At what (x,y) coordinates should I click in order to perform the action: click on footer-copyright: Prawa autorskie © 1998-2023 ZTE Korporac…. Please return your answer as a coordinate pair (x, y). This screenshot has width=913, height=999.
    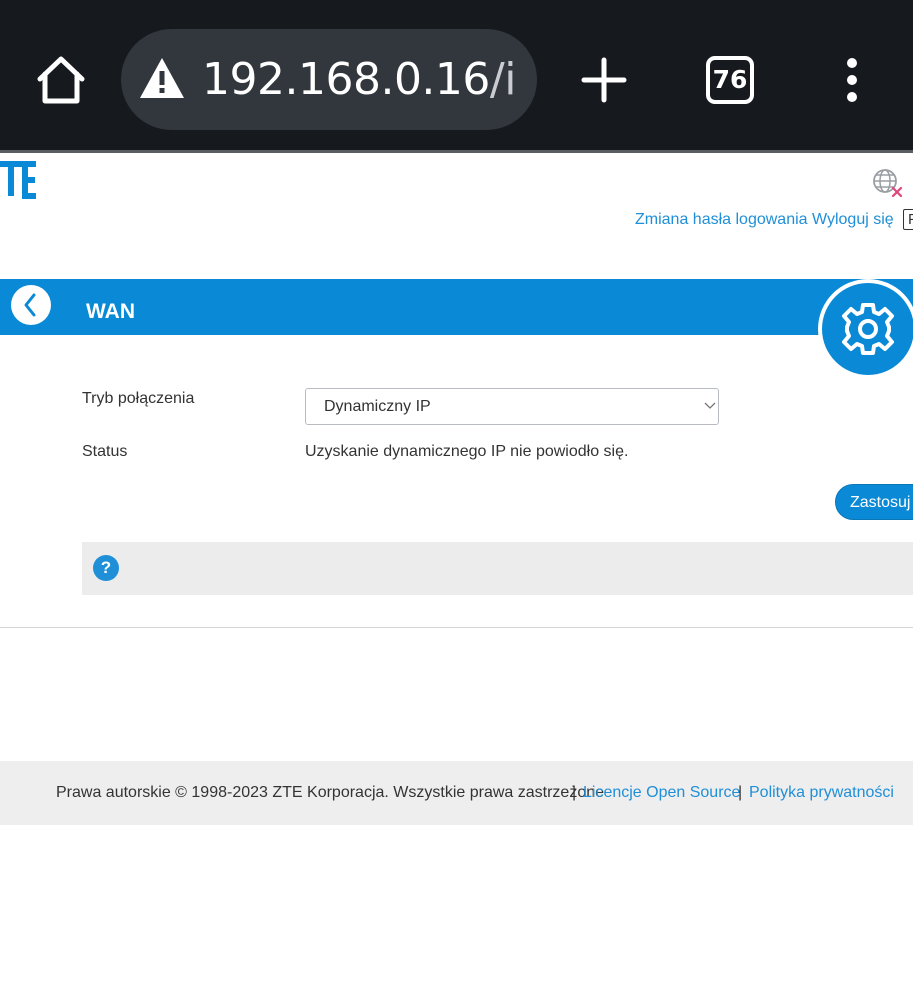
    Looking at the image, I should click on (330, 792).